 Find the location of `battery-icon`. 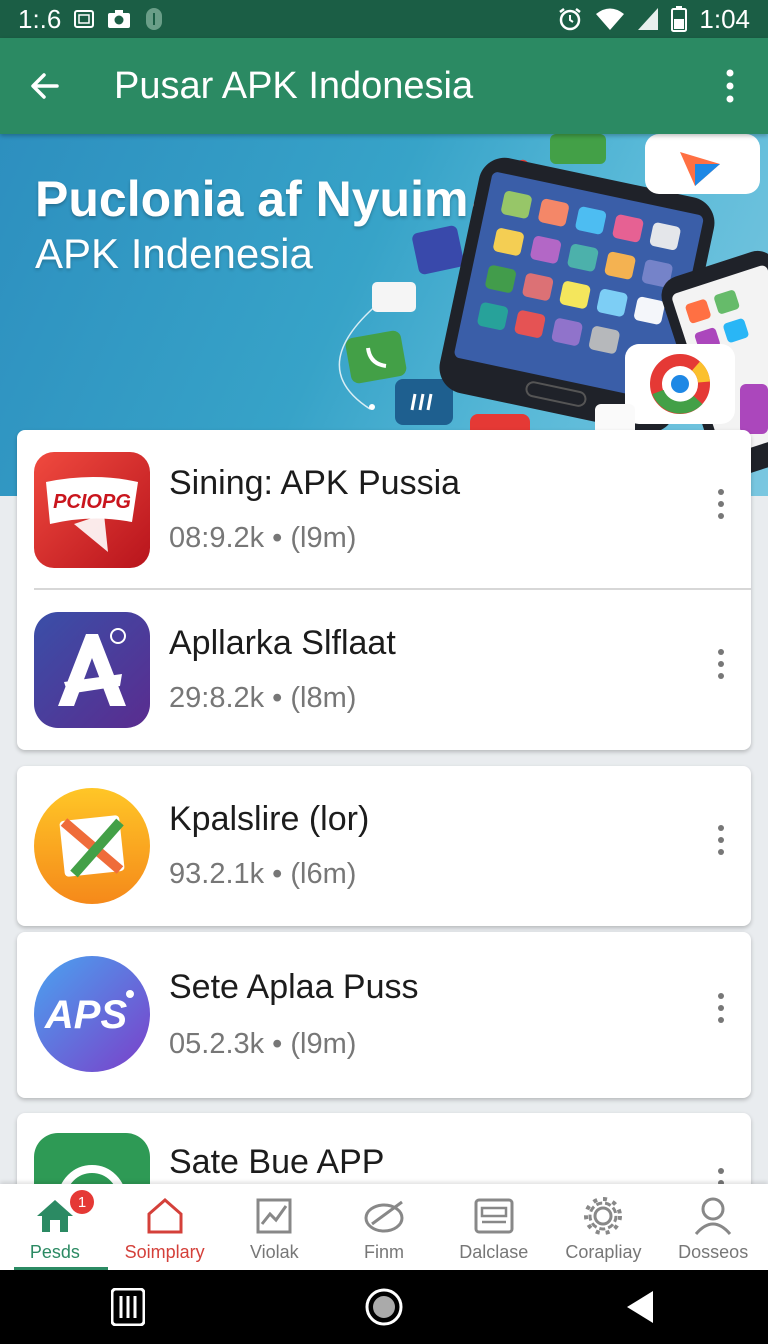

battery-icon is located at coordinates (679, 19).